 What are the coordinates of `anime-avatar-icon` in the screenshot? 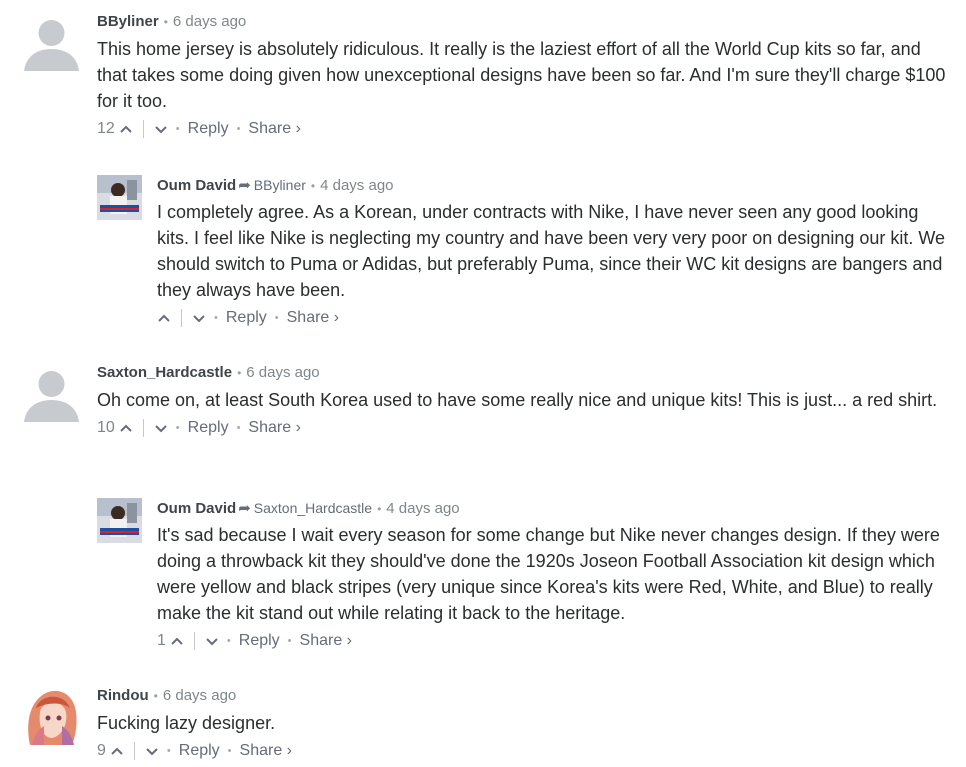 It's located at (51, 715).